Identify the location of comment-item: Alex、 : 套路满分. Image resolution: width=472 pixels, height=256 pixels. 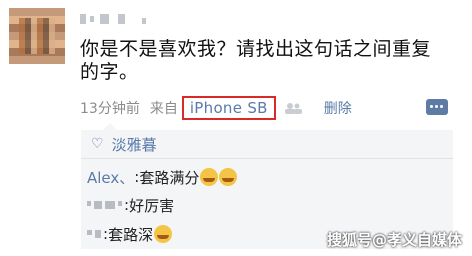
(162, 177).